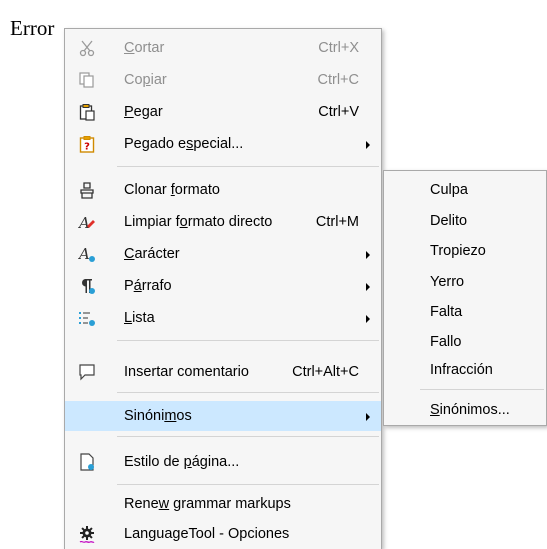 Image resolution: width=547 pixels, height=549 pixels. What do you see at coordinates (152, 254) in the screenshot?
I see `menu-item-label: Carácter` at bounding box center [152, 254].